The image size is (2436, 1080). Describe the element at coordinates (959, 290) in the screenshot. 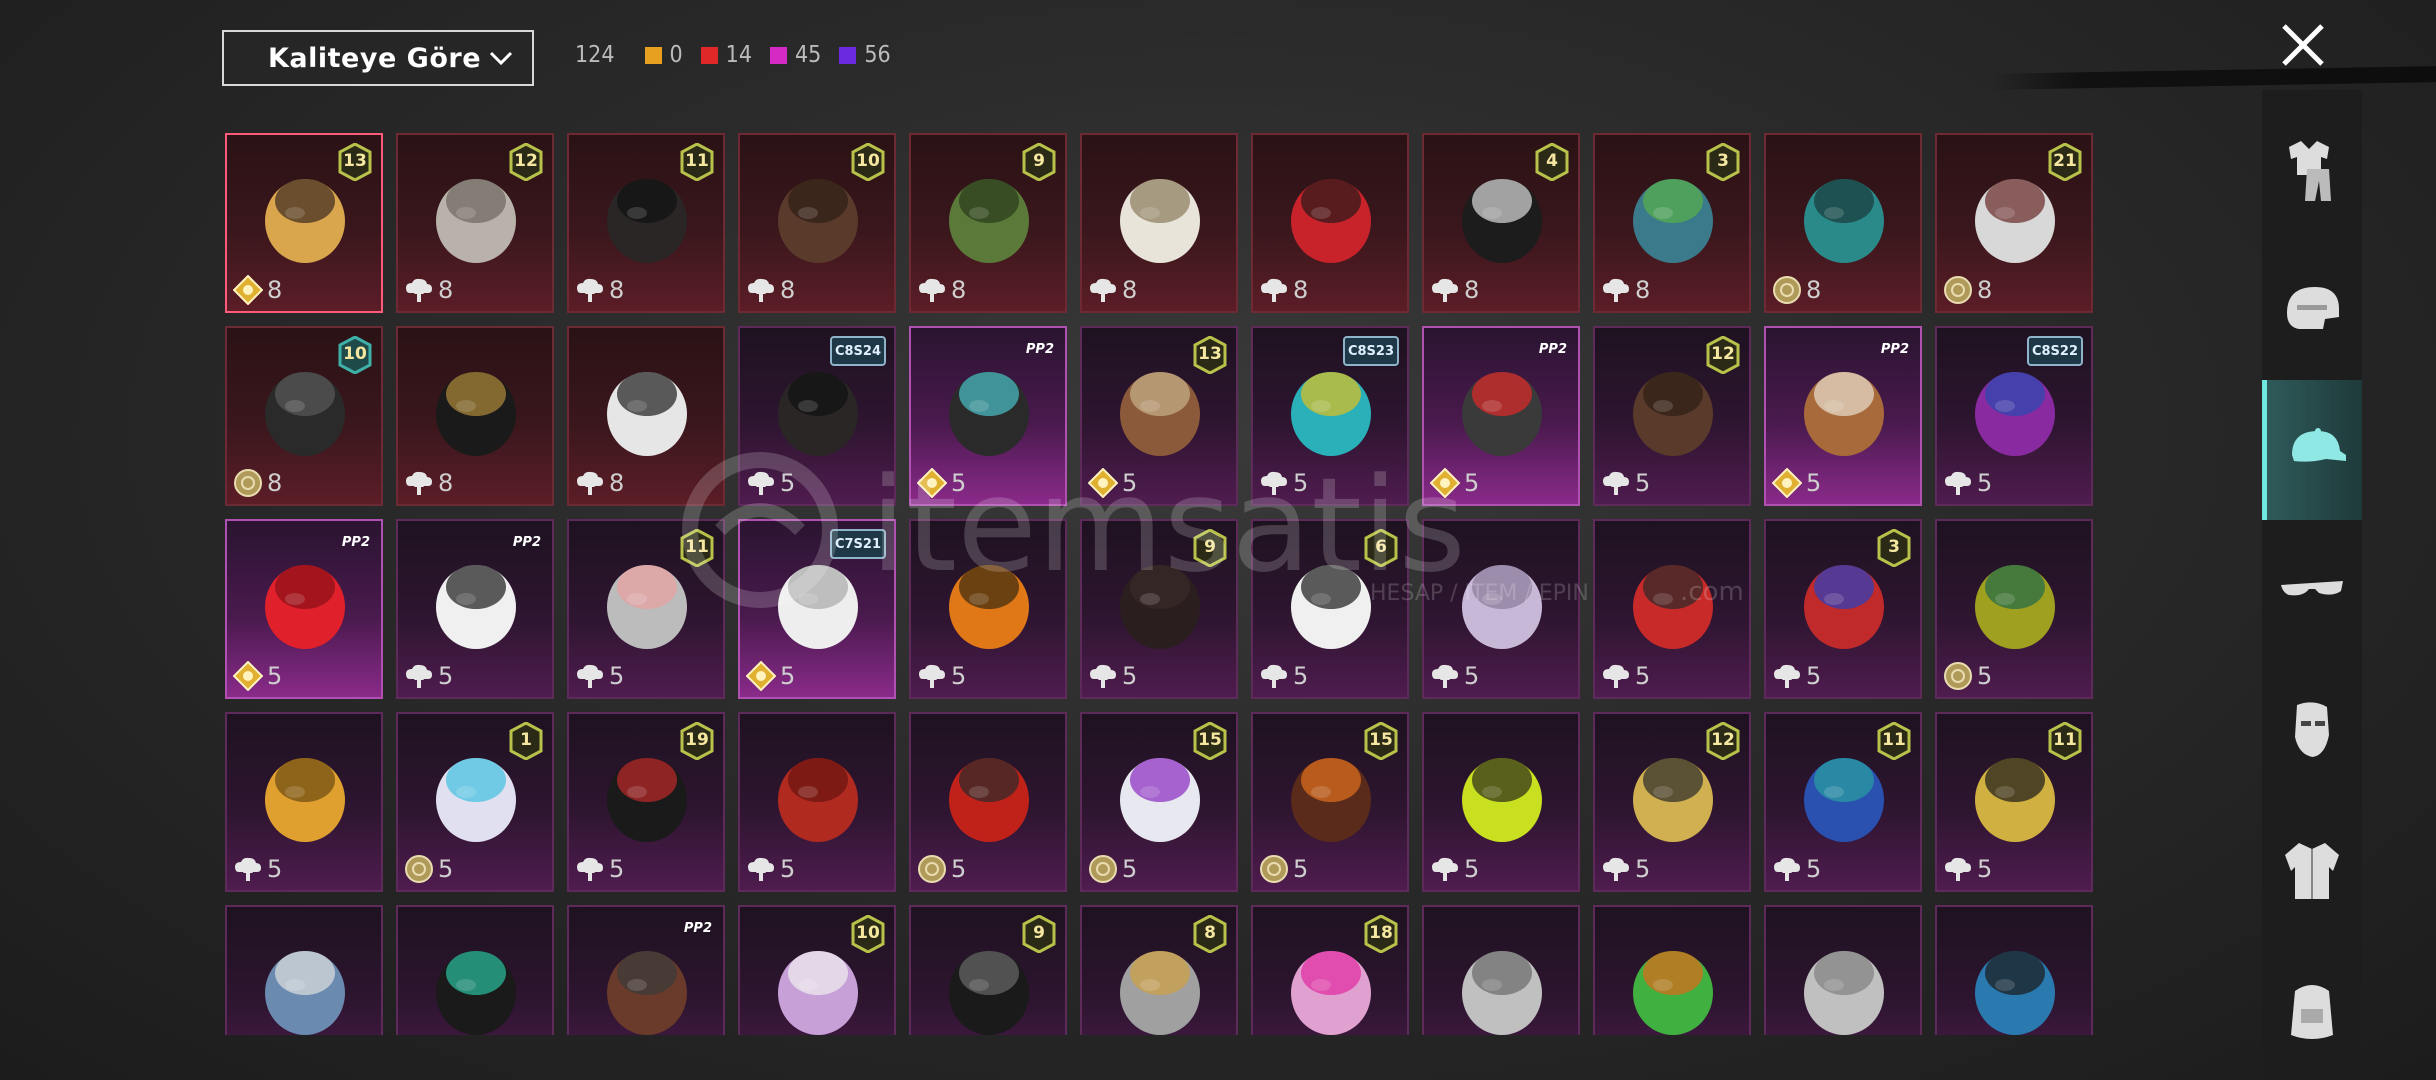

I see `item-cost-value: 8` at that location.